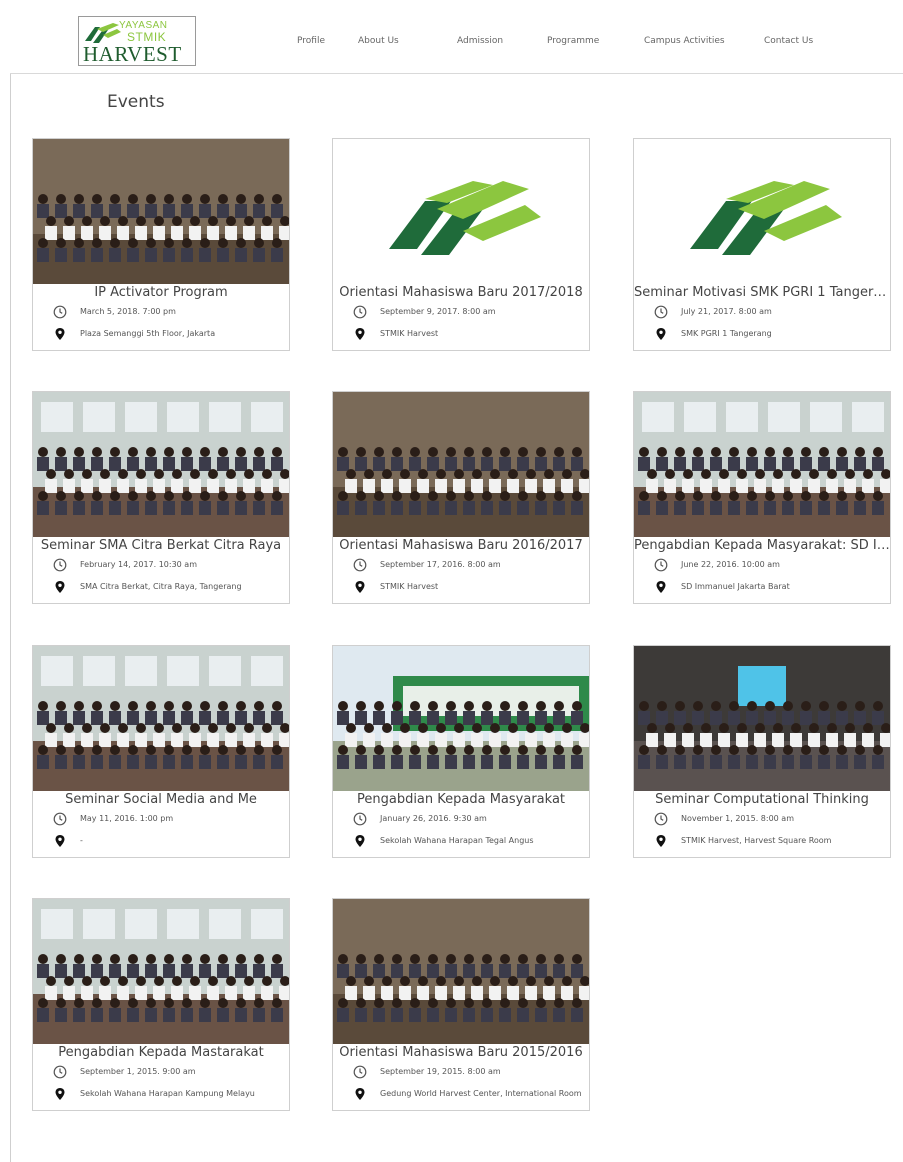  I want to click on event-date: June 22, 2016. 10:00 am, so click(730, 564).